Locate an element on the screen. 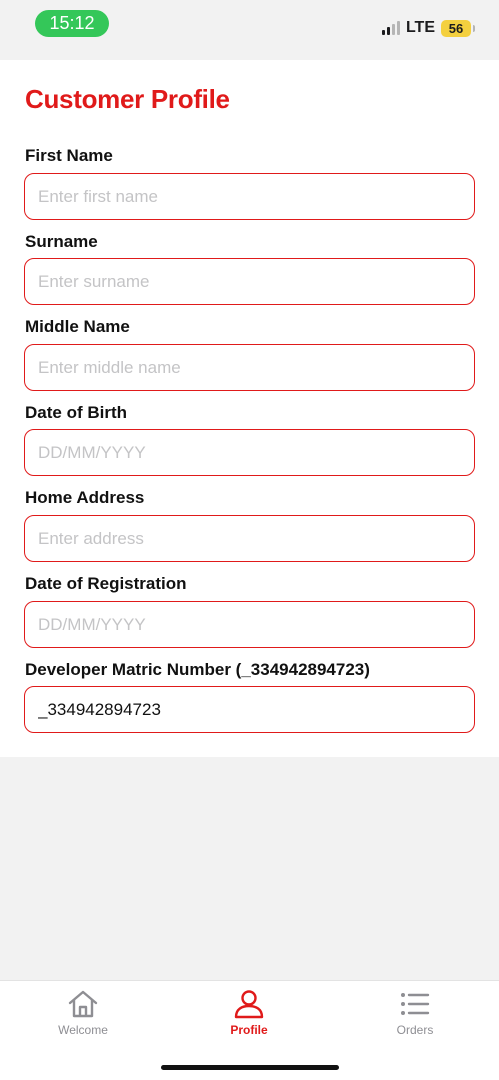  tab-welcome: Welcome is located at coordinates (83, 1017).